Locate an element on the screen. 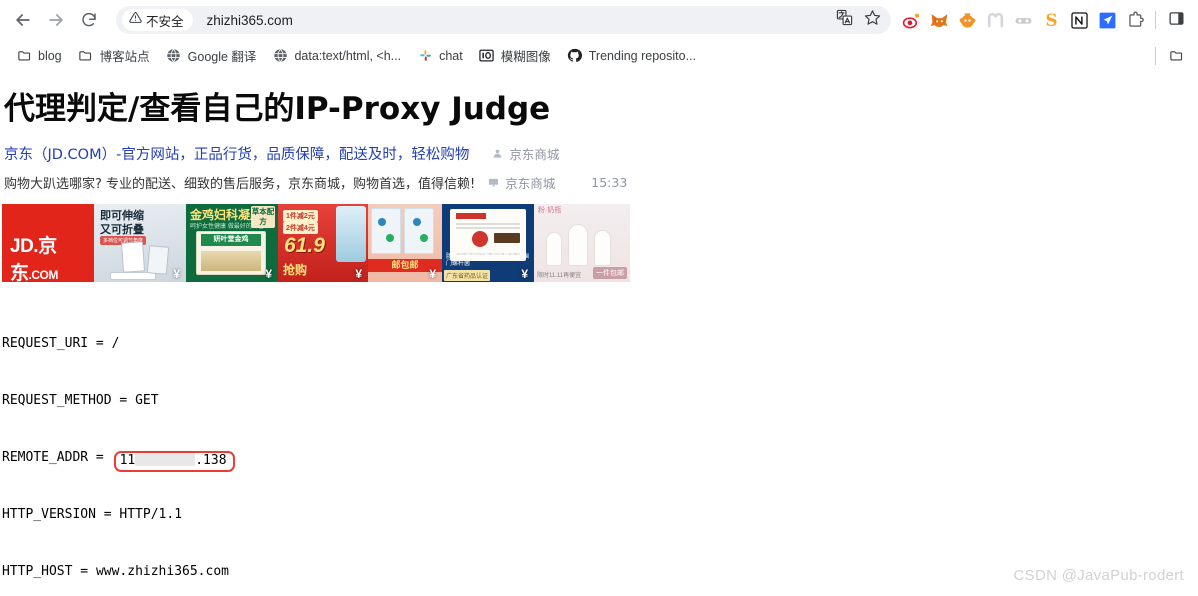 The width and height of the screenshot is (1198, 596). ad-title-link: 京东（JD.COM）-官方网站，正品行货，品质保障，配送及时，轻松购物 is located at coordinates (236, 153).